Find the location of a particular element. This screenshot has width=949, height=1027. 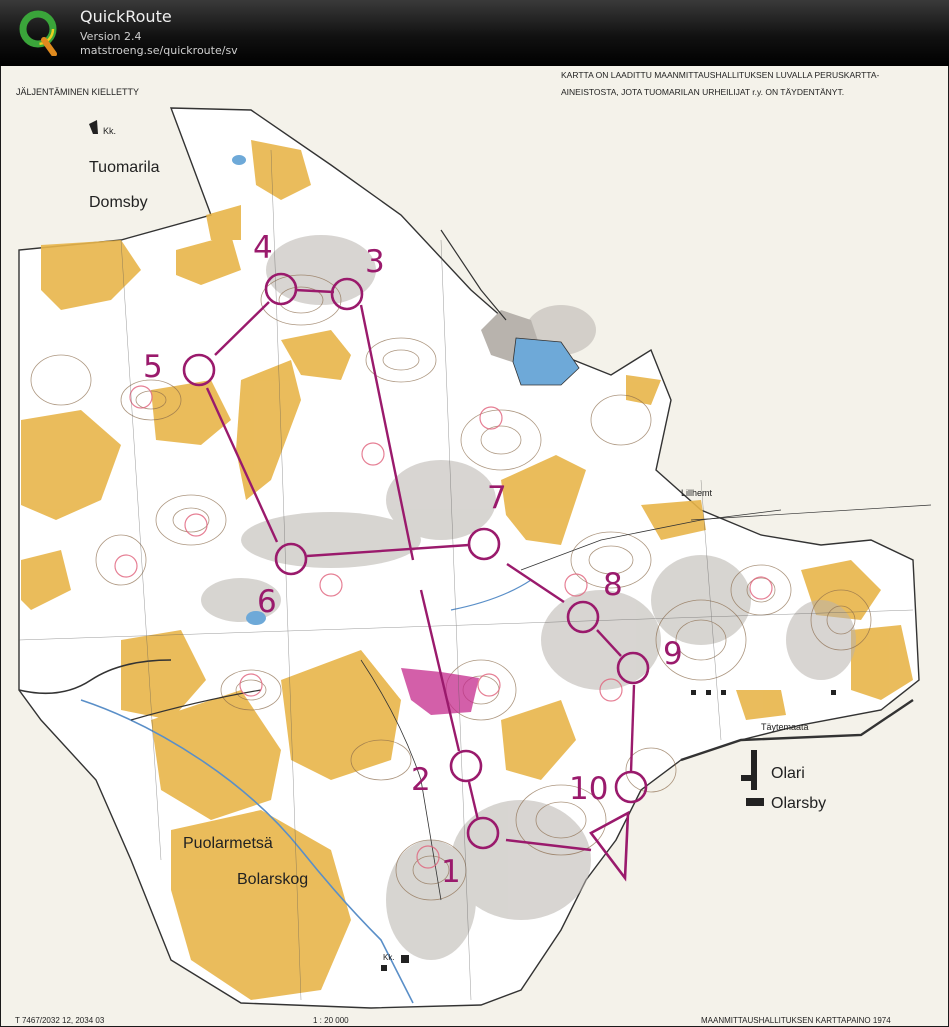

control-7-label: 7 is located at coordinates (497, 498).